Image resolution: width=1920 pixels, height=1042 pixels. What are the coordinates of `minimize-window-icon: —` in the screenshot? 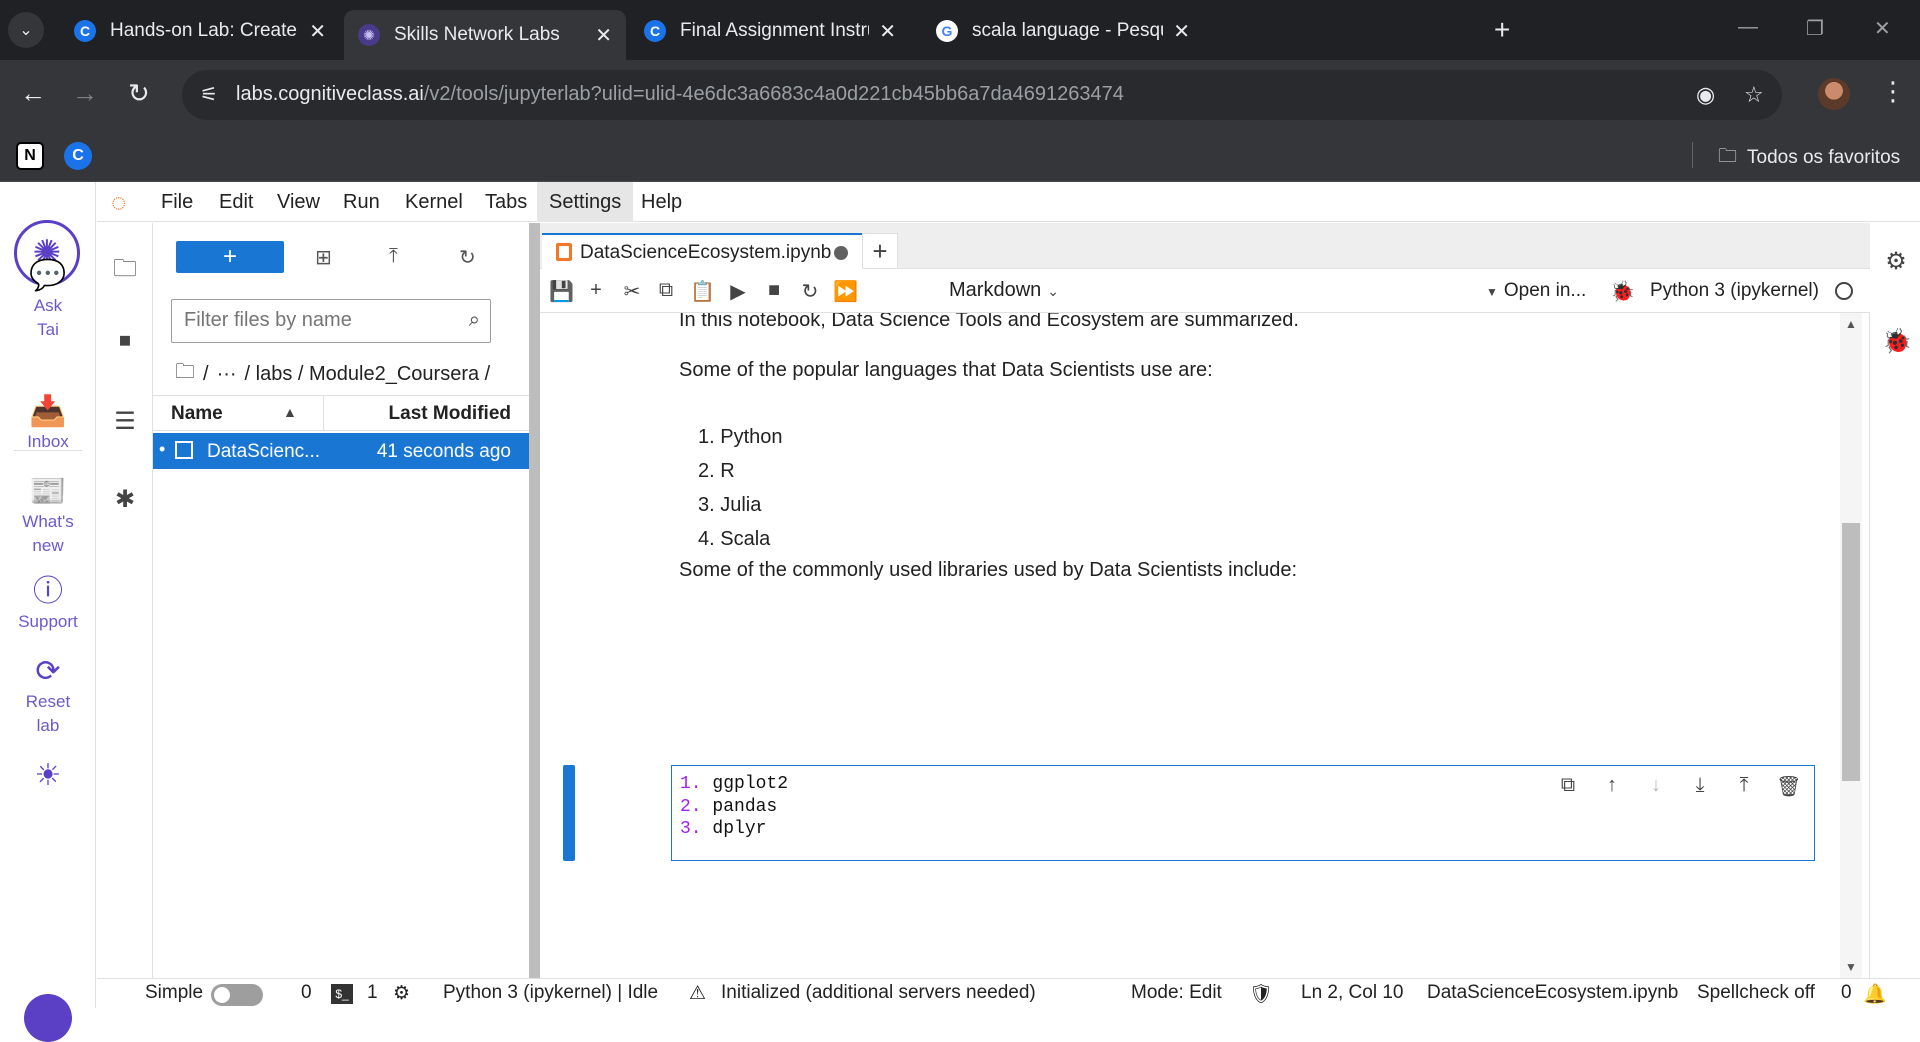 It's located at (1748, 27).